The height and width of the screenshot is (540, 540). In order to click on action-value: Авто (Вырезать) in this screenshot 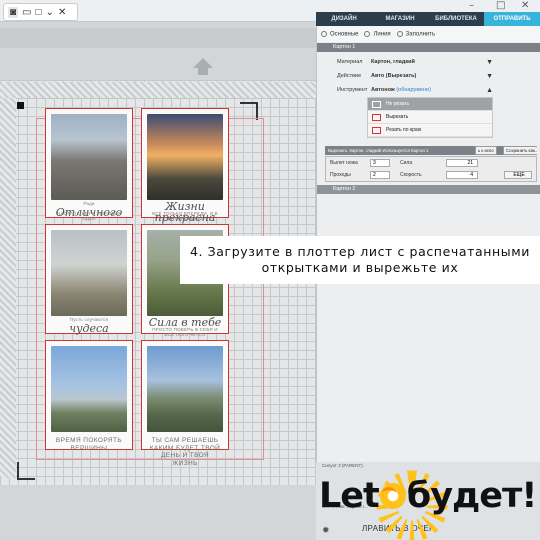, I will do `click(393, 76)`.